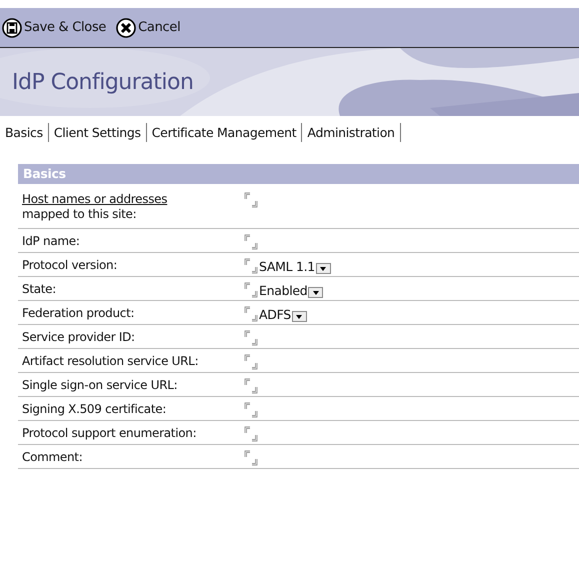 This screenshot has width=579, height=572. I want to click on field-label: Protocol version:, so click(69, 266).